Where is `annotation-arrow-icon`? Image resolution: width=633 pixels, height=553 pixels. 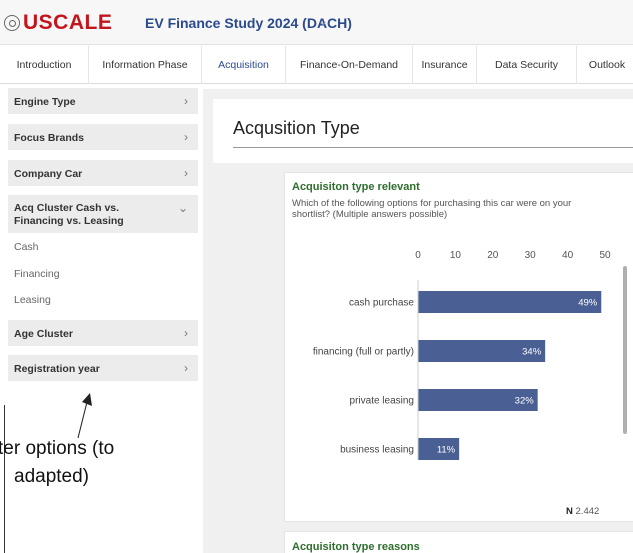 annotation-arrow-icon is located at coordinates (84, 416).